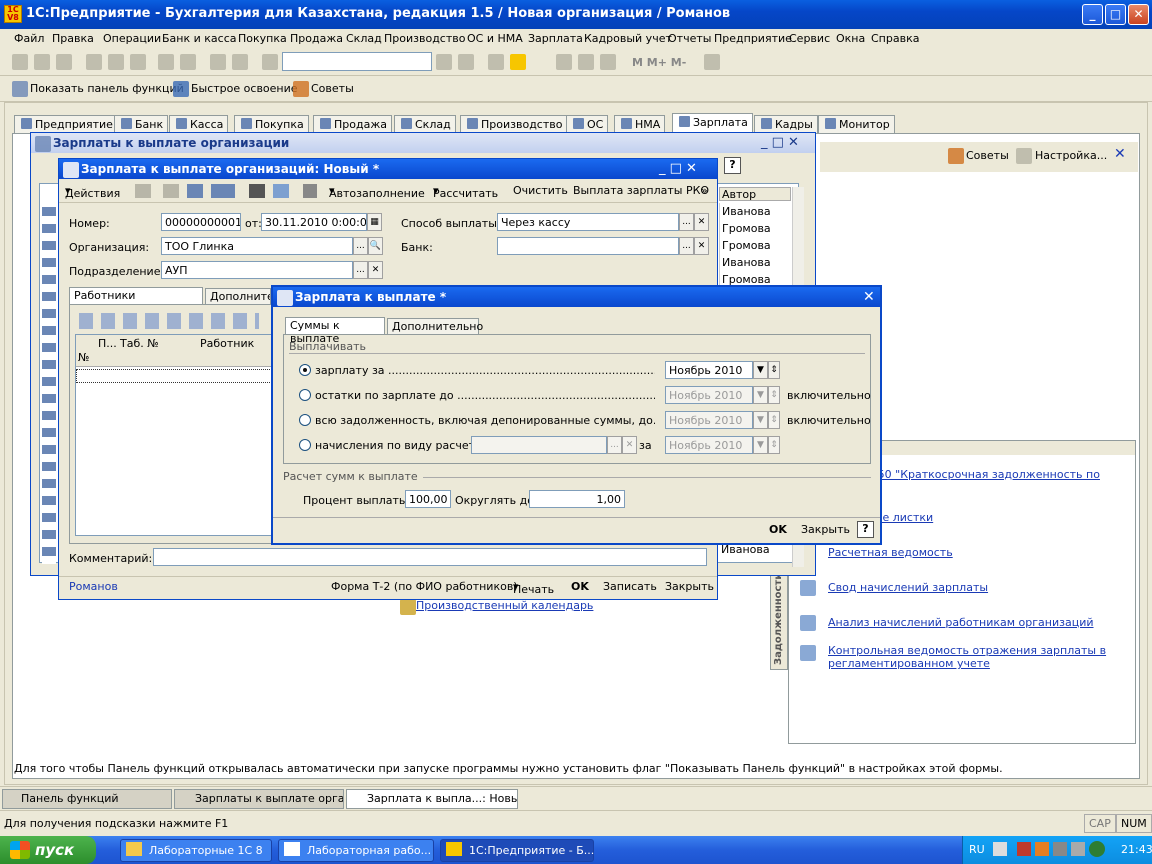 This screenshot has width=1152, height=864. Describe the element at coordinates (587, 124) in the screenshot. I see `tab-os: ОС` at that location.